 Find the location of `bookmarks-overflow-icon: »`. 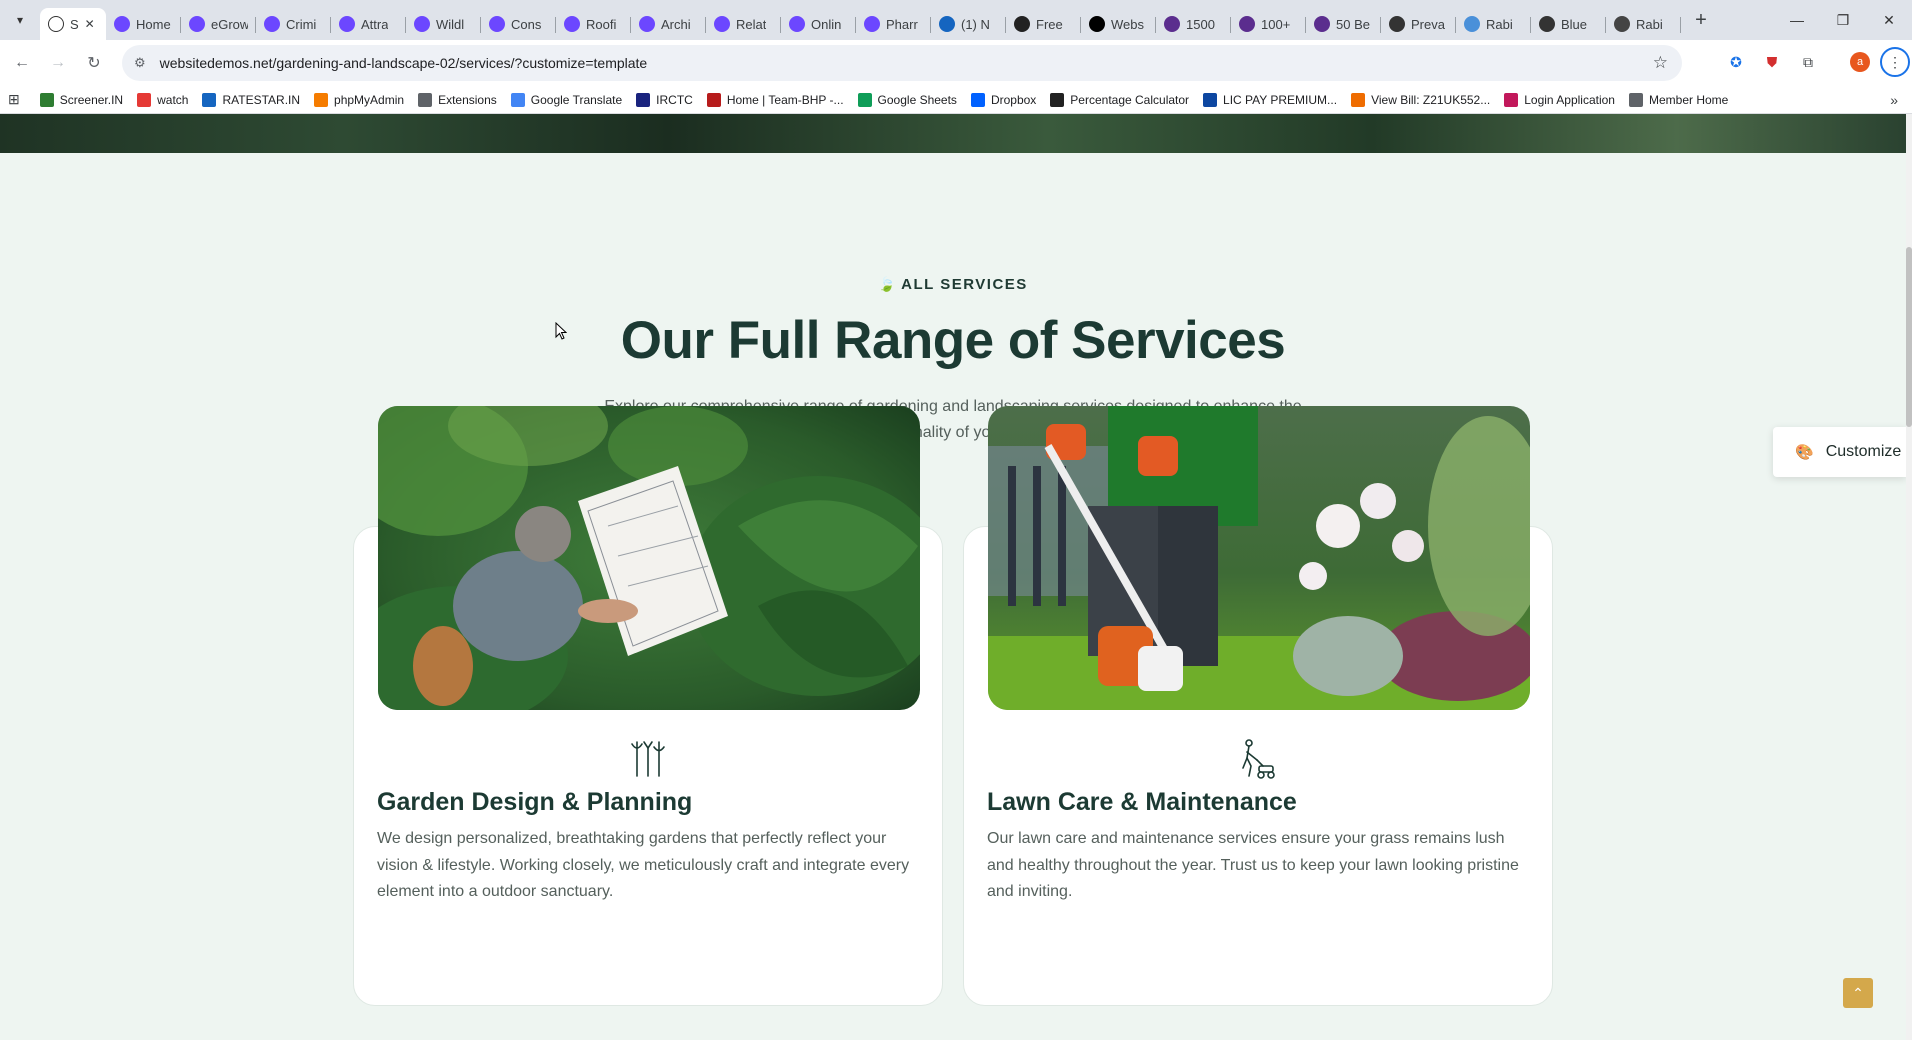

bookmarks-overflow-icon: » is located at coordinates (1894, 100).